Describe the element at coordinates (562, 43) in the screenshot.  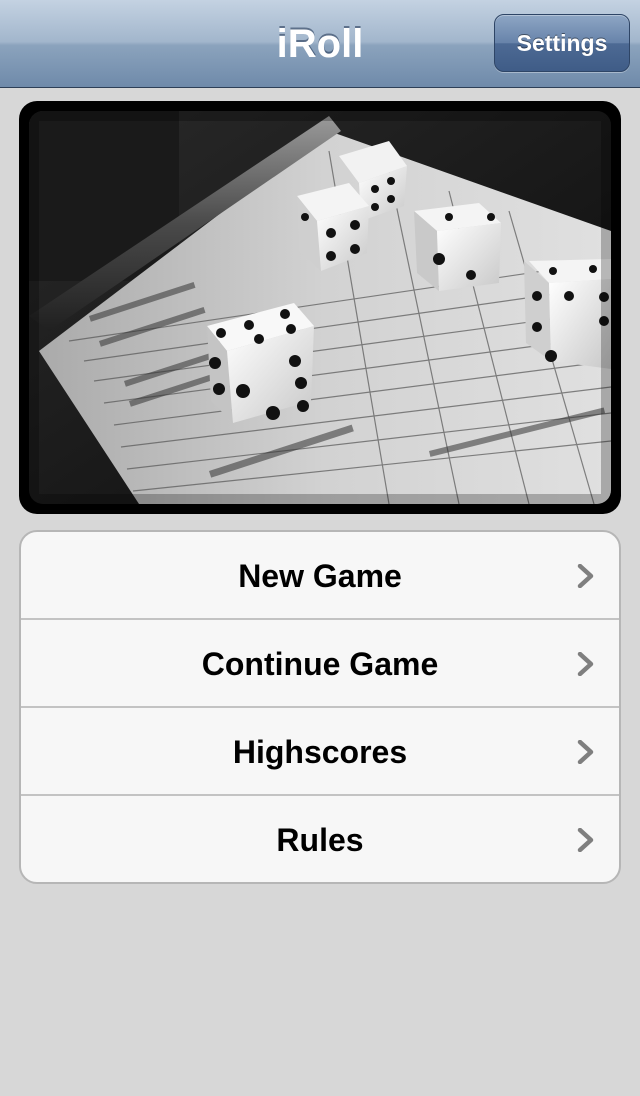
I see `settings-button: Settings` at that location.